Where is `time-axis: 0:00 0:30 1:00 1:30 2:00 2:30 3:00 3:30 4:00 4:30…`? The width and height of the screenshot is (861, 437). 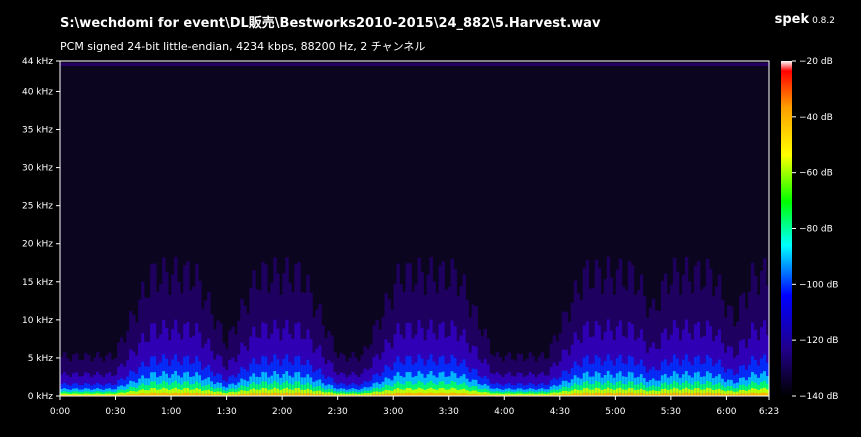 time-axis: 0:00 0:30 1:00 1:30 2:00 2:30 3:00 3:30 4:00 4:30… is located at coordinates (414, 406).